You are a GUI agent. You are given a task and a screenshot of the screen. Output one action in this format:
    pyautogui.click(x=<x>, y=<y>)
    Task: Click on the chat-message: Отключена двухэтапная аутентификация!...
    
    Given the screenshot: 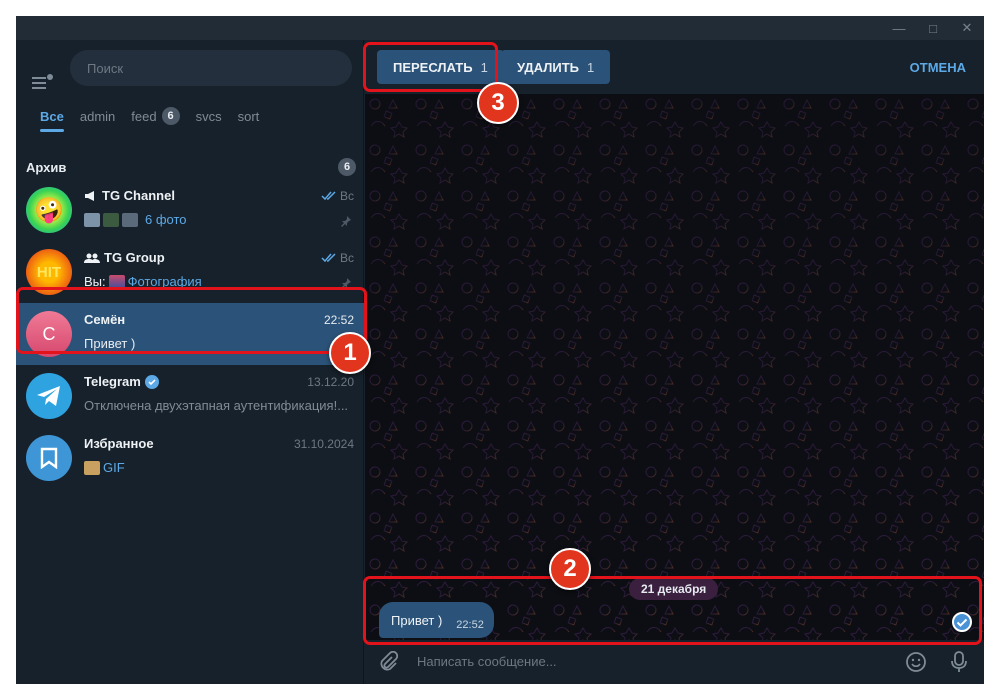 What is the action you would take?
    pyautogui.click(x=216, y=405)
    